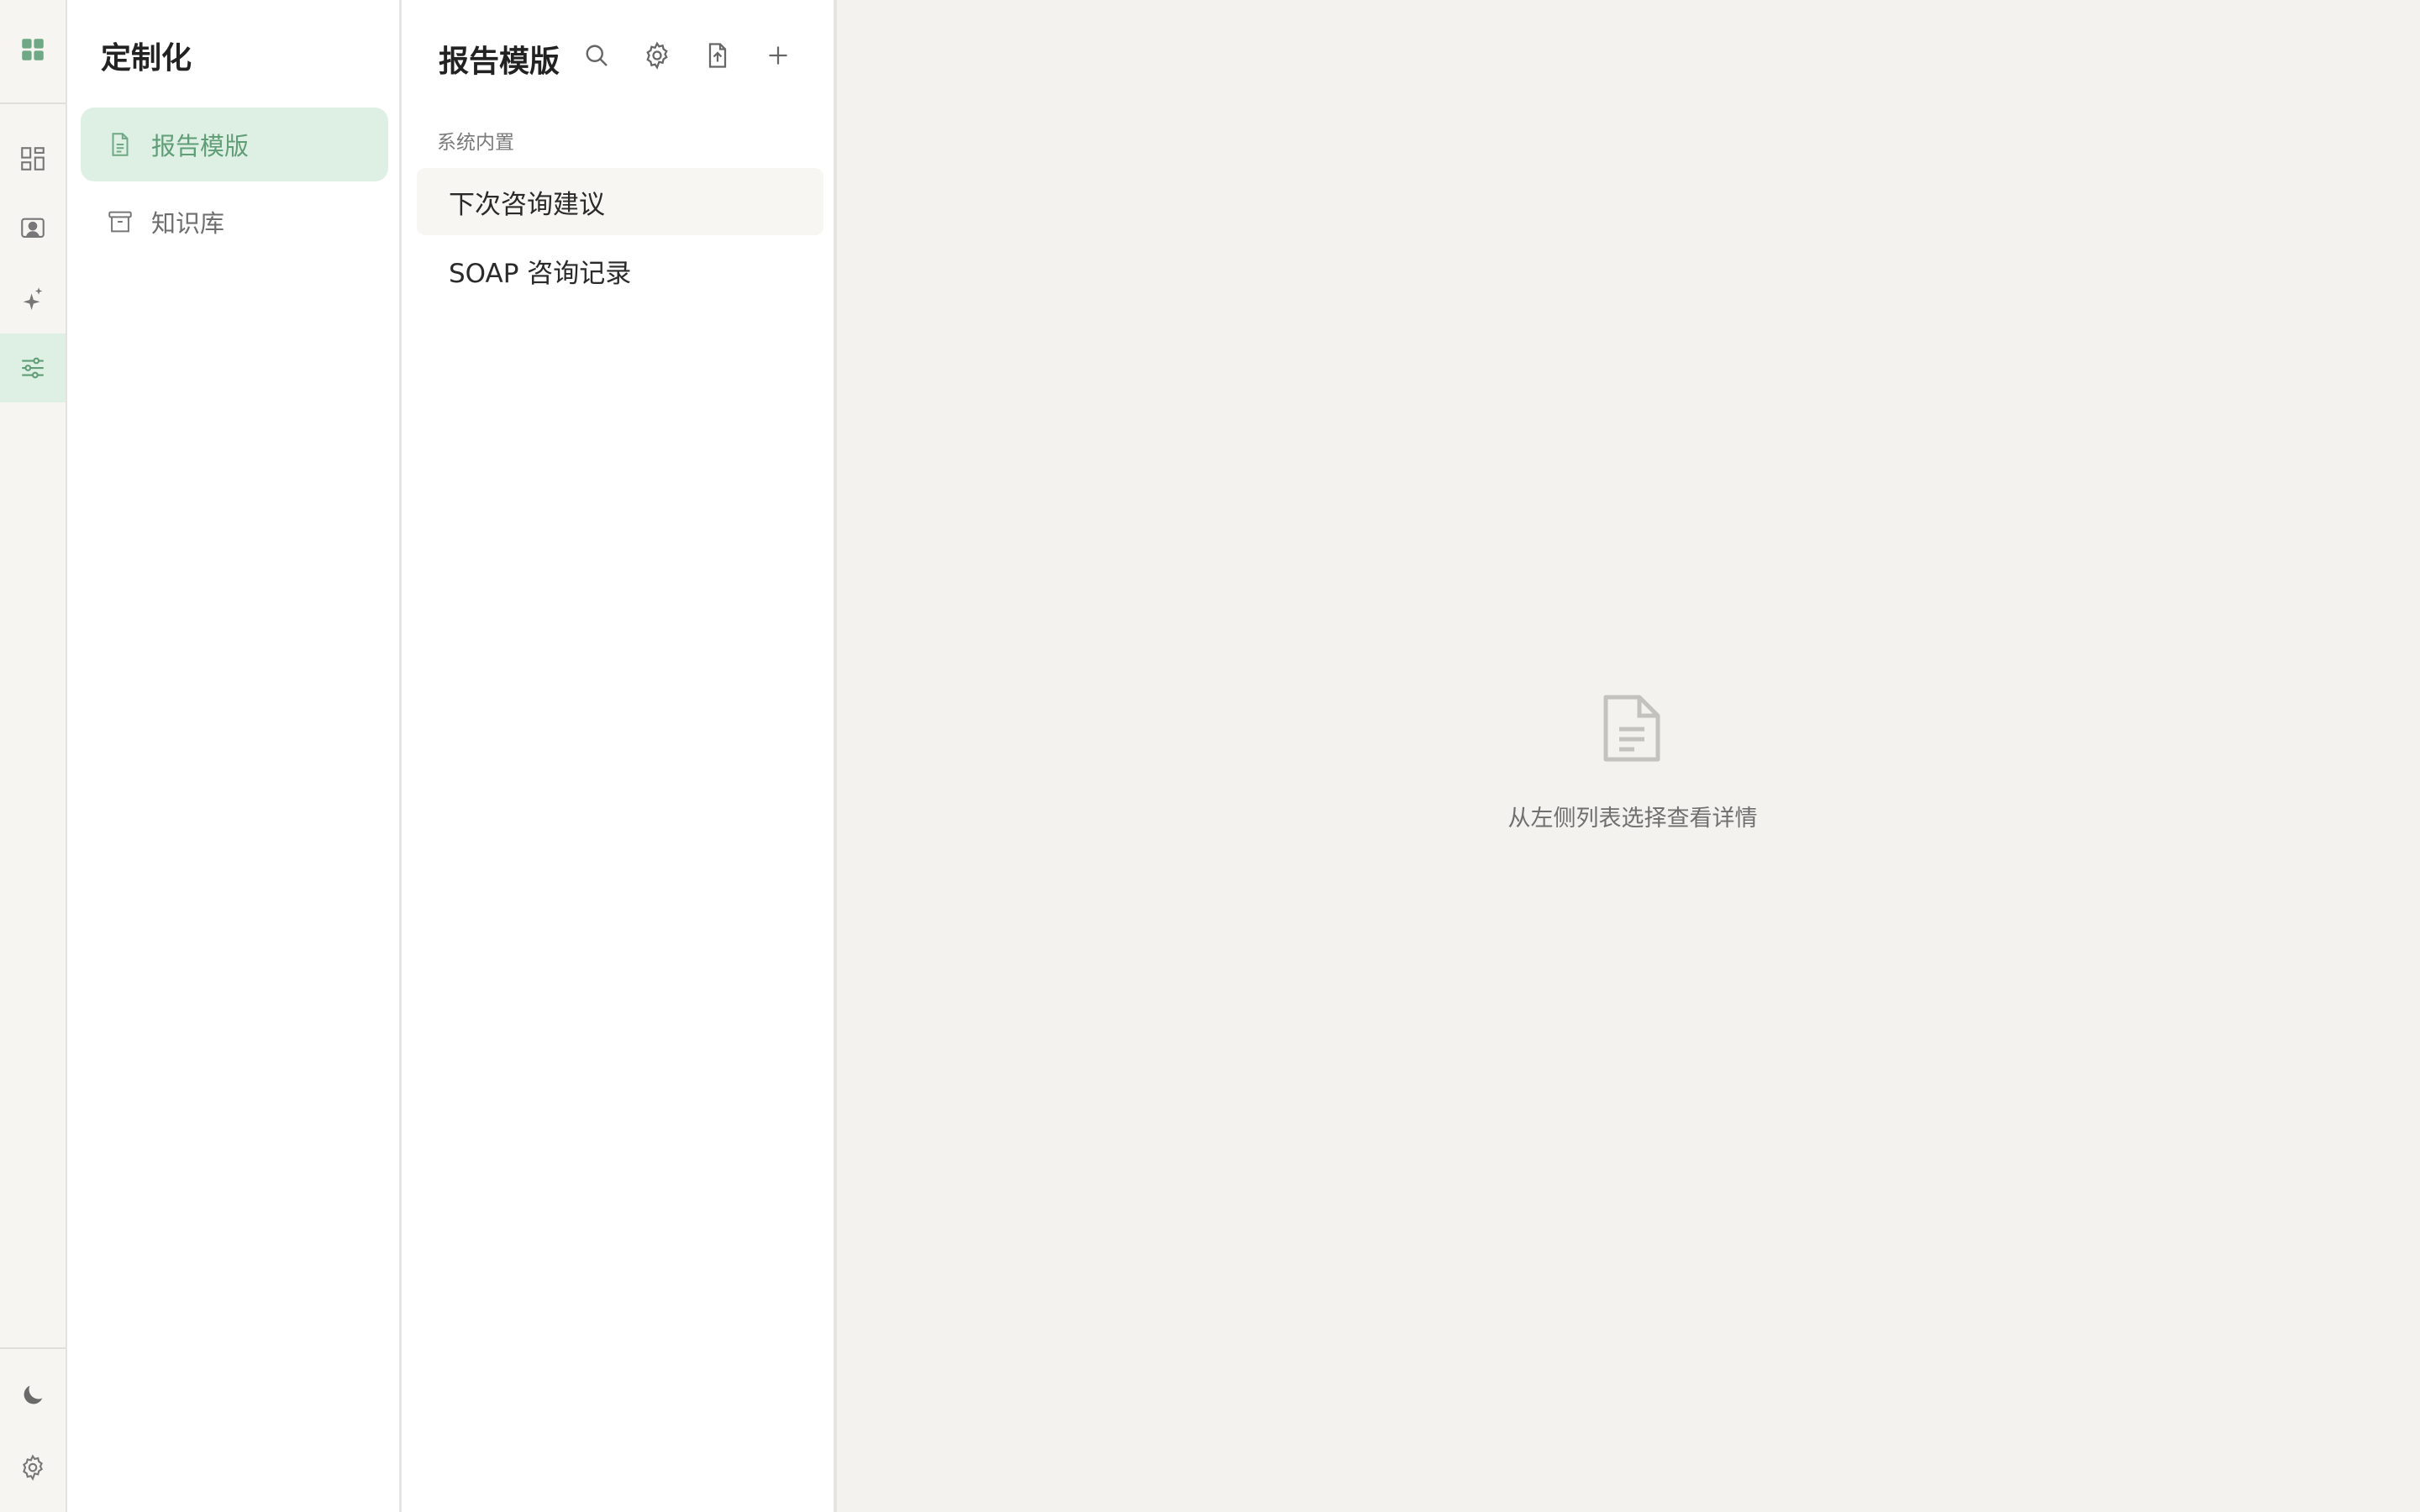  I want to click on sidebar-item-report-templates: 报告模版, so click(234, 144).